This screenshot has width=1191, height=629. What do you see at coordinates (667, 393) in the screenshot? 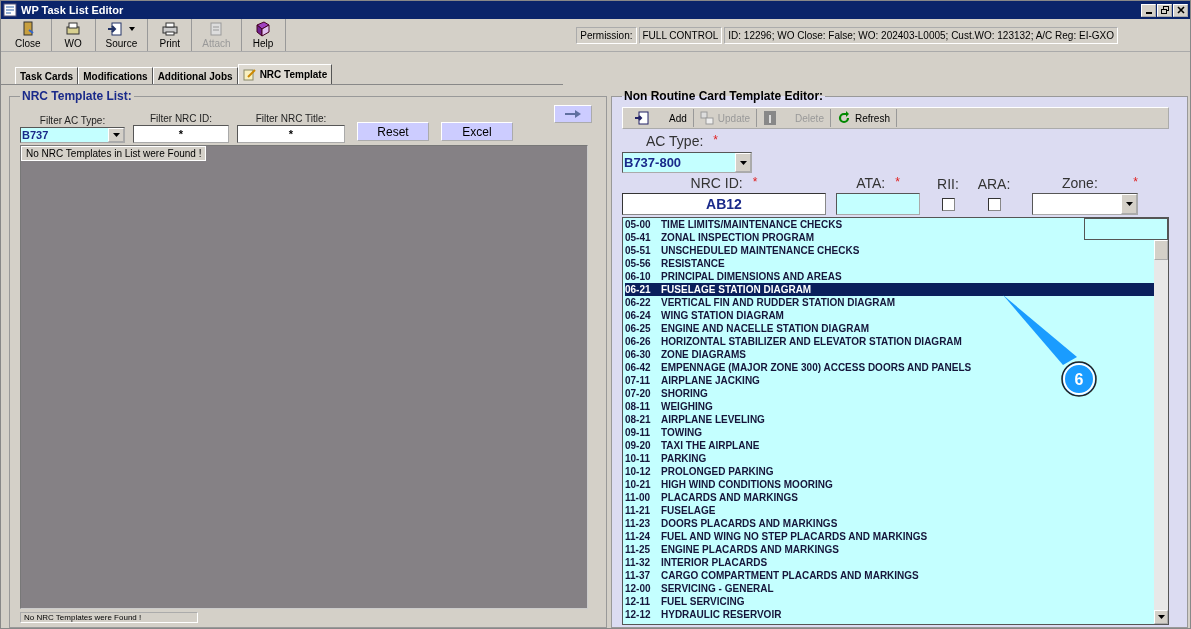
I see `ata-list-item: 07-20 SHORING` at bounding box center [667, 393].